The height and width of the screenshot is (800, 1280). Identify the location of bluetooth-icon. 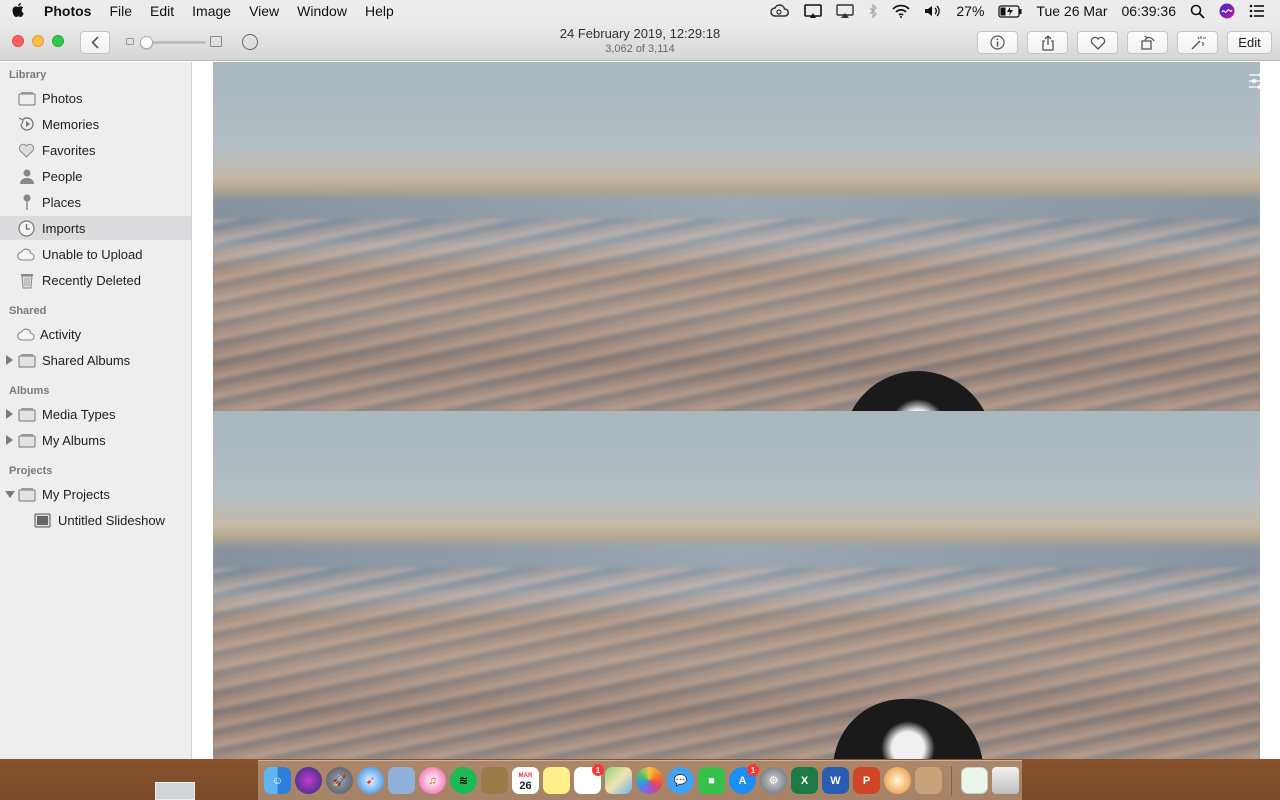
(873, 11).